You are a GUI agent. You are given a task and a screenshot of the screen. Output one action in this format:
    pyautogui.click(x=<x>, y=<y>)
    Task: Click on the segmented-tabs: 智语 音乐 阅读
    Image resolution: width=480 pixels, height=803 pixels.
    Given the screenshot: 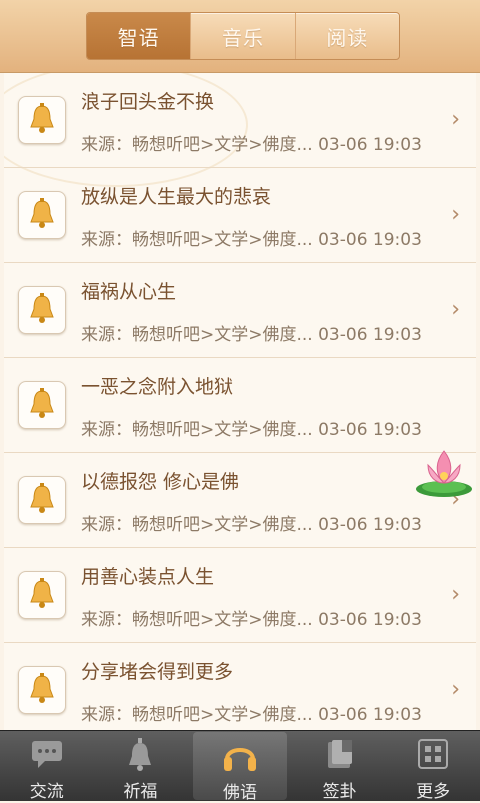 What is the action you would take?
    pyautogui.click(x=243, y=36)
    